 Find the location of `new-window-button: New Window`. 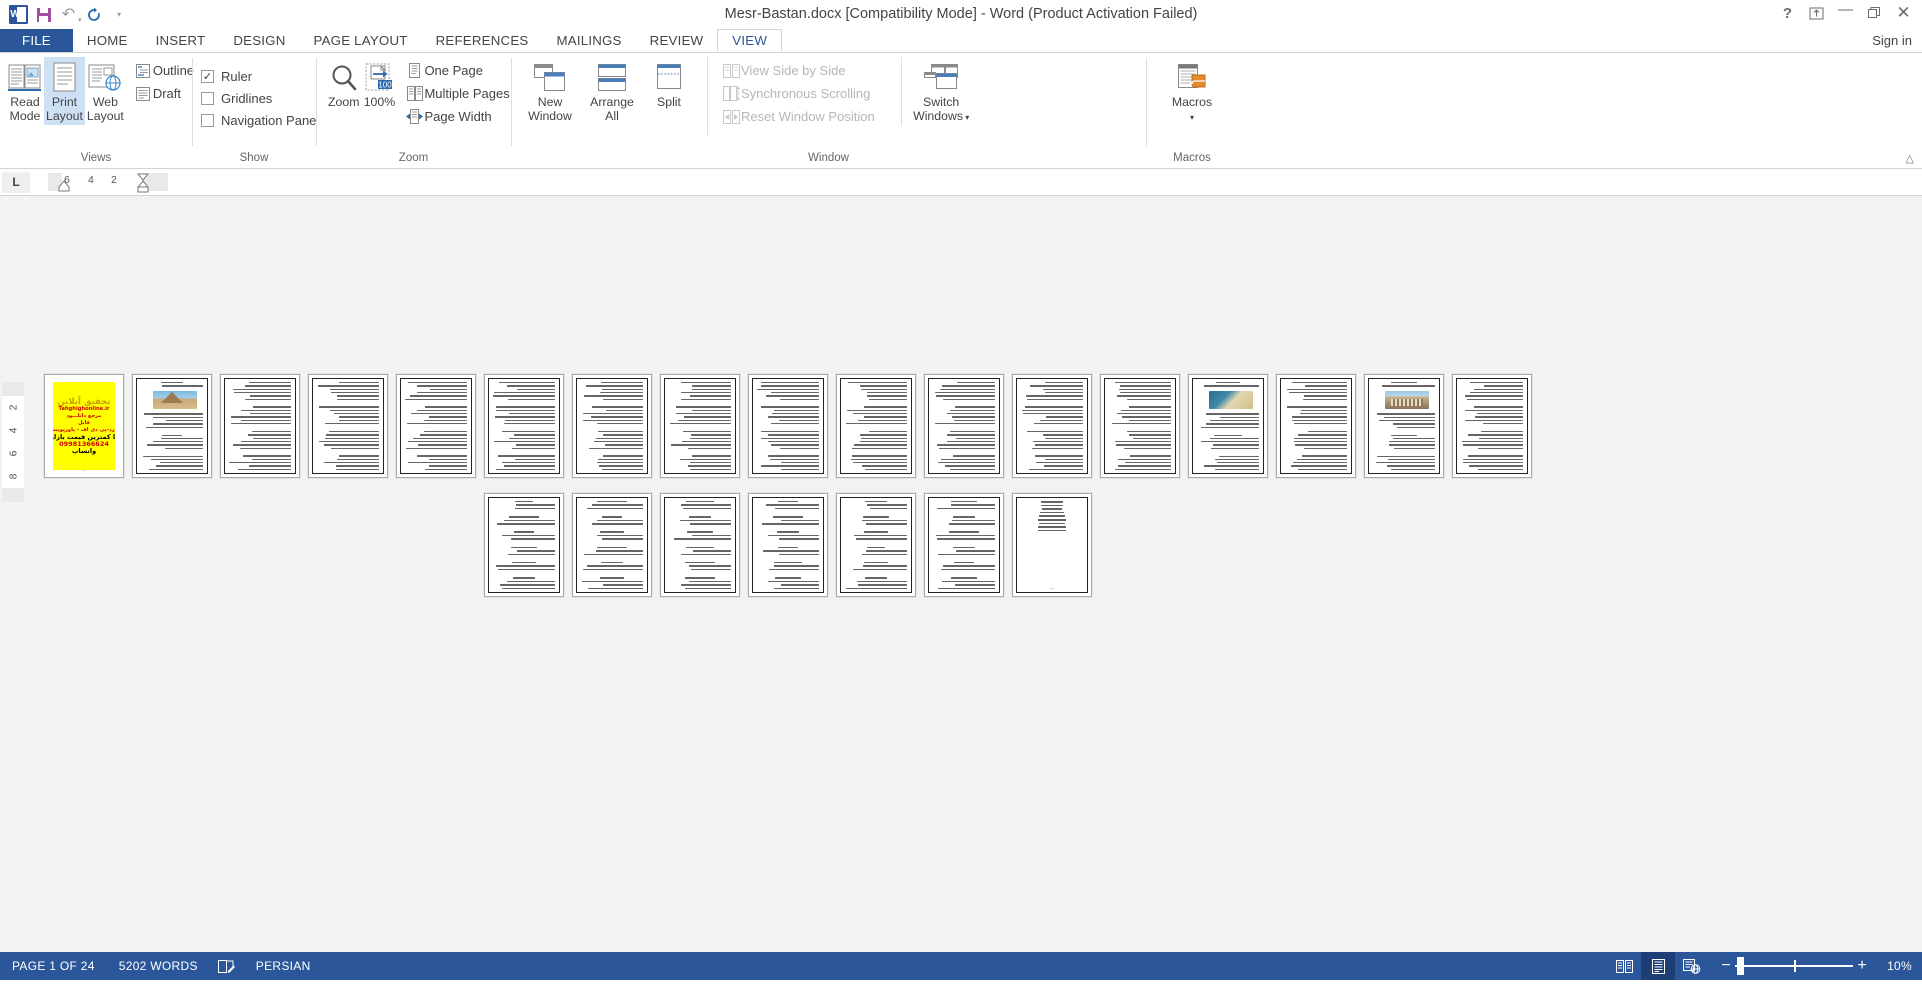

new-window-button: New Window is located at coordinates (550, 91).